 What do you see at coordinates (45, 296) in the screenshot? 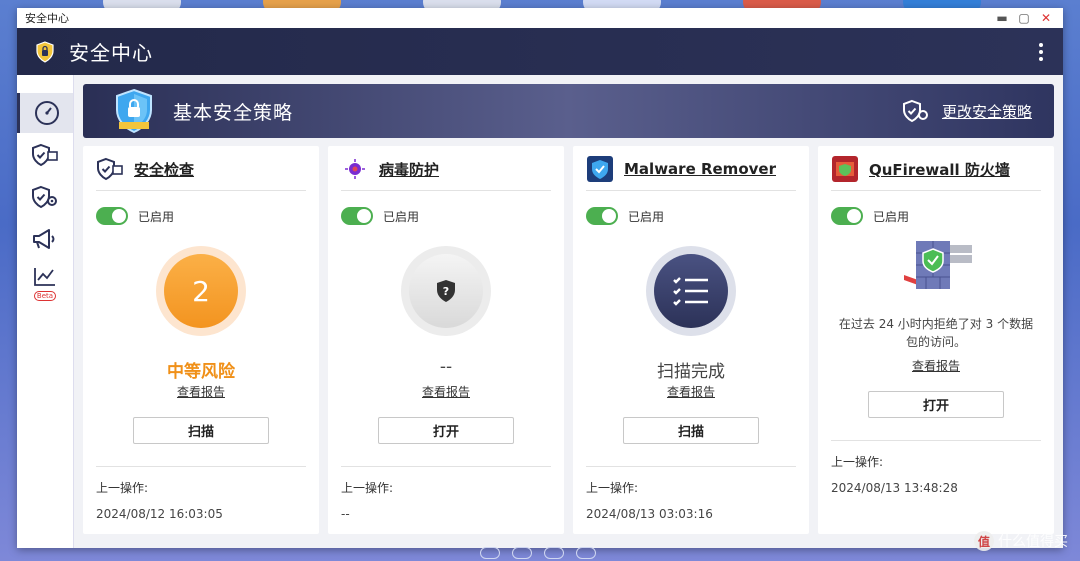
I see `beta-badge: Beta` at bounding box center [45, 296].